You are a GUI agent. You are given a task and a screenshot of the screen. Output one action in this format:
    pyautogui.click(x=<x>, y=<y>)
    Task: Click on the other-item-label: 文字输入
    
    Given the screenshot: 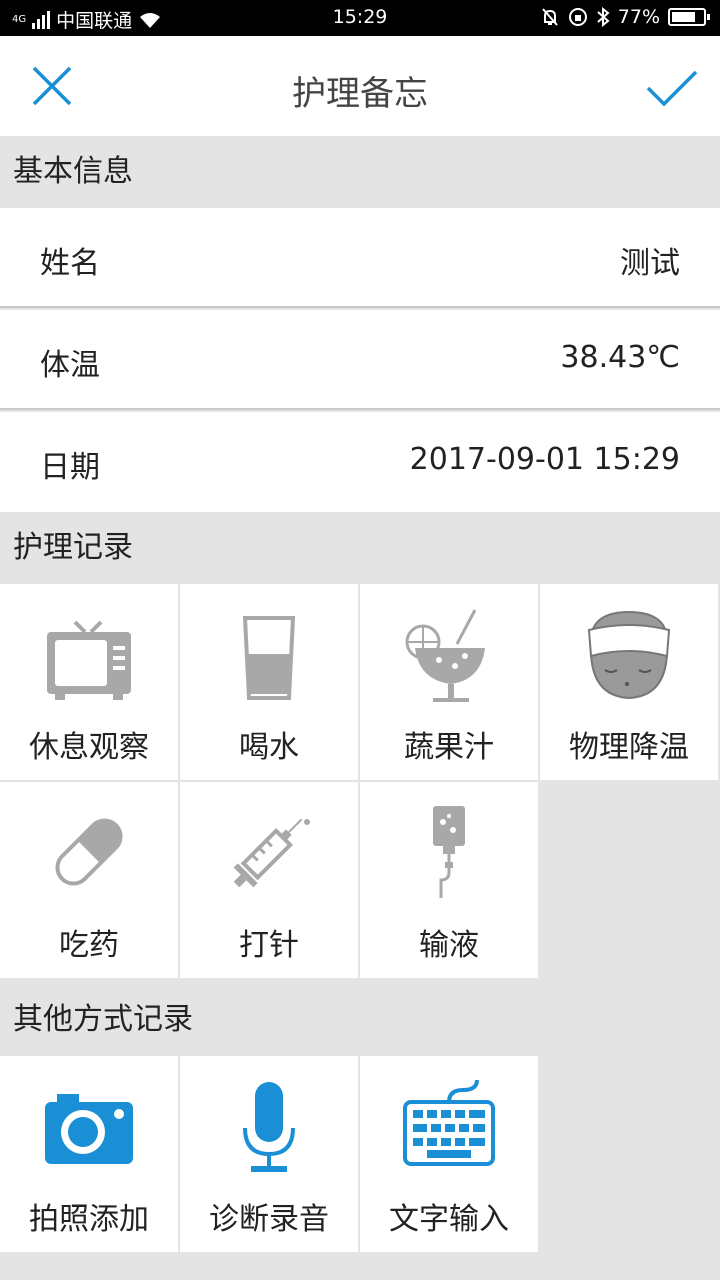 What is the action you would take?
    pyautogui.click(x=449, y=1219)
    